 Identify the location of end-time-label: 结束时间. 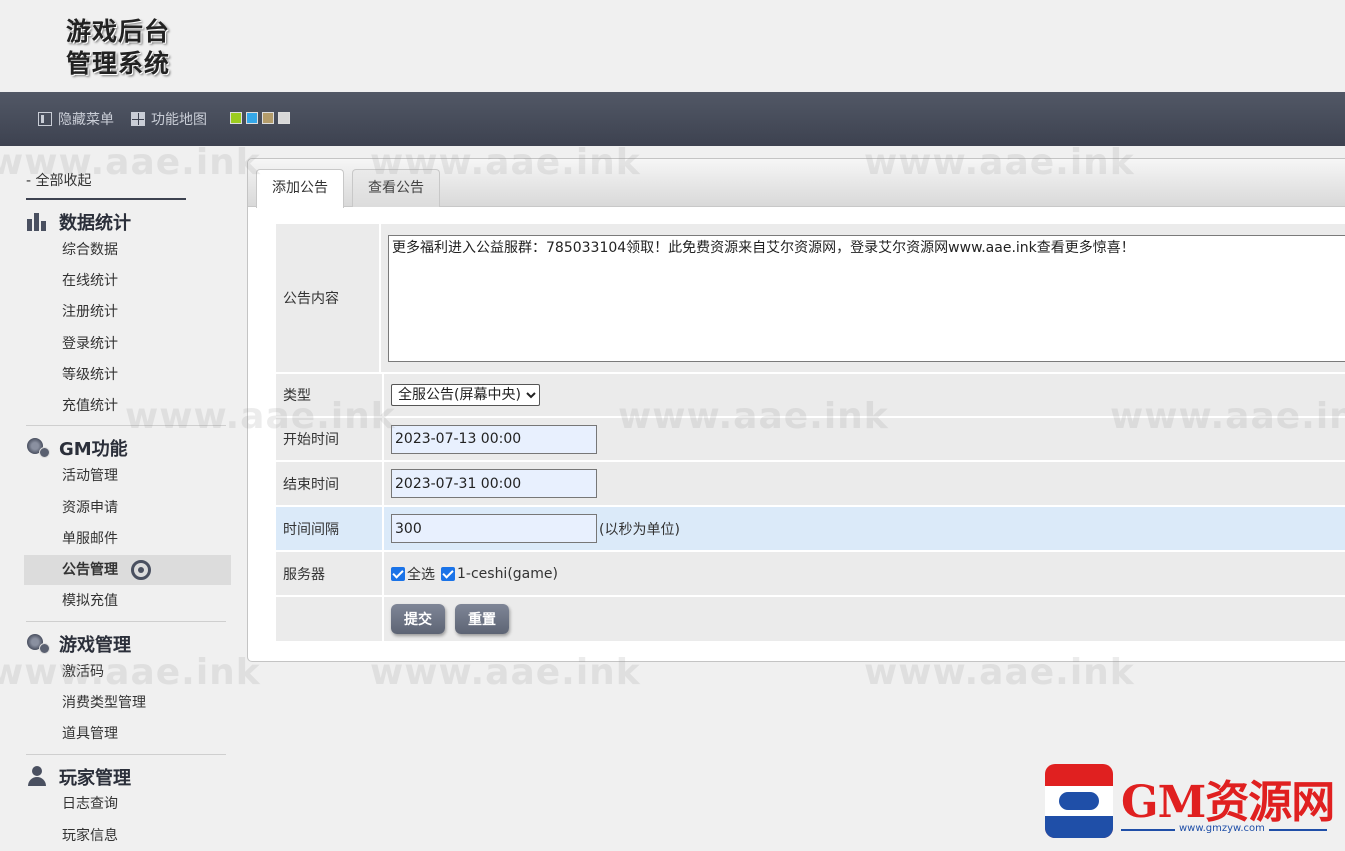
(329, 483).